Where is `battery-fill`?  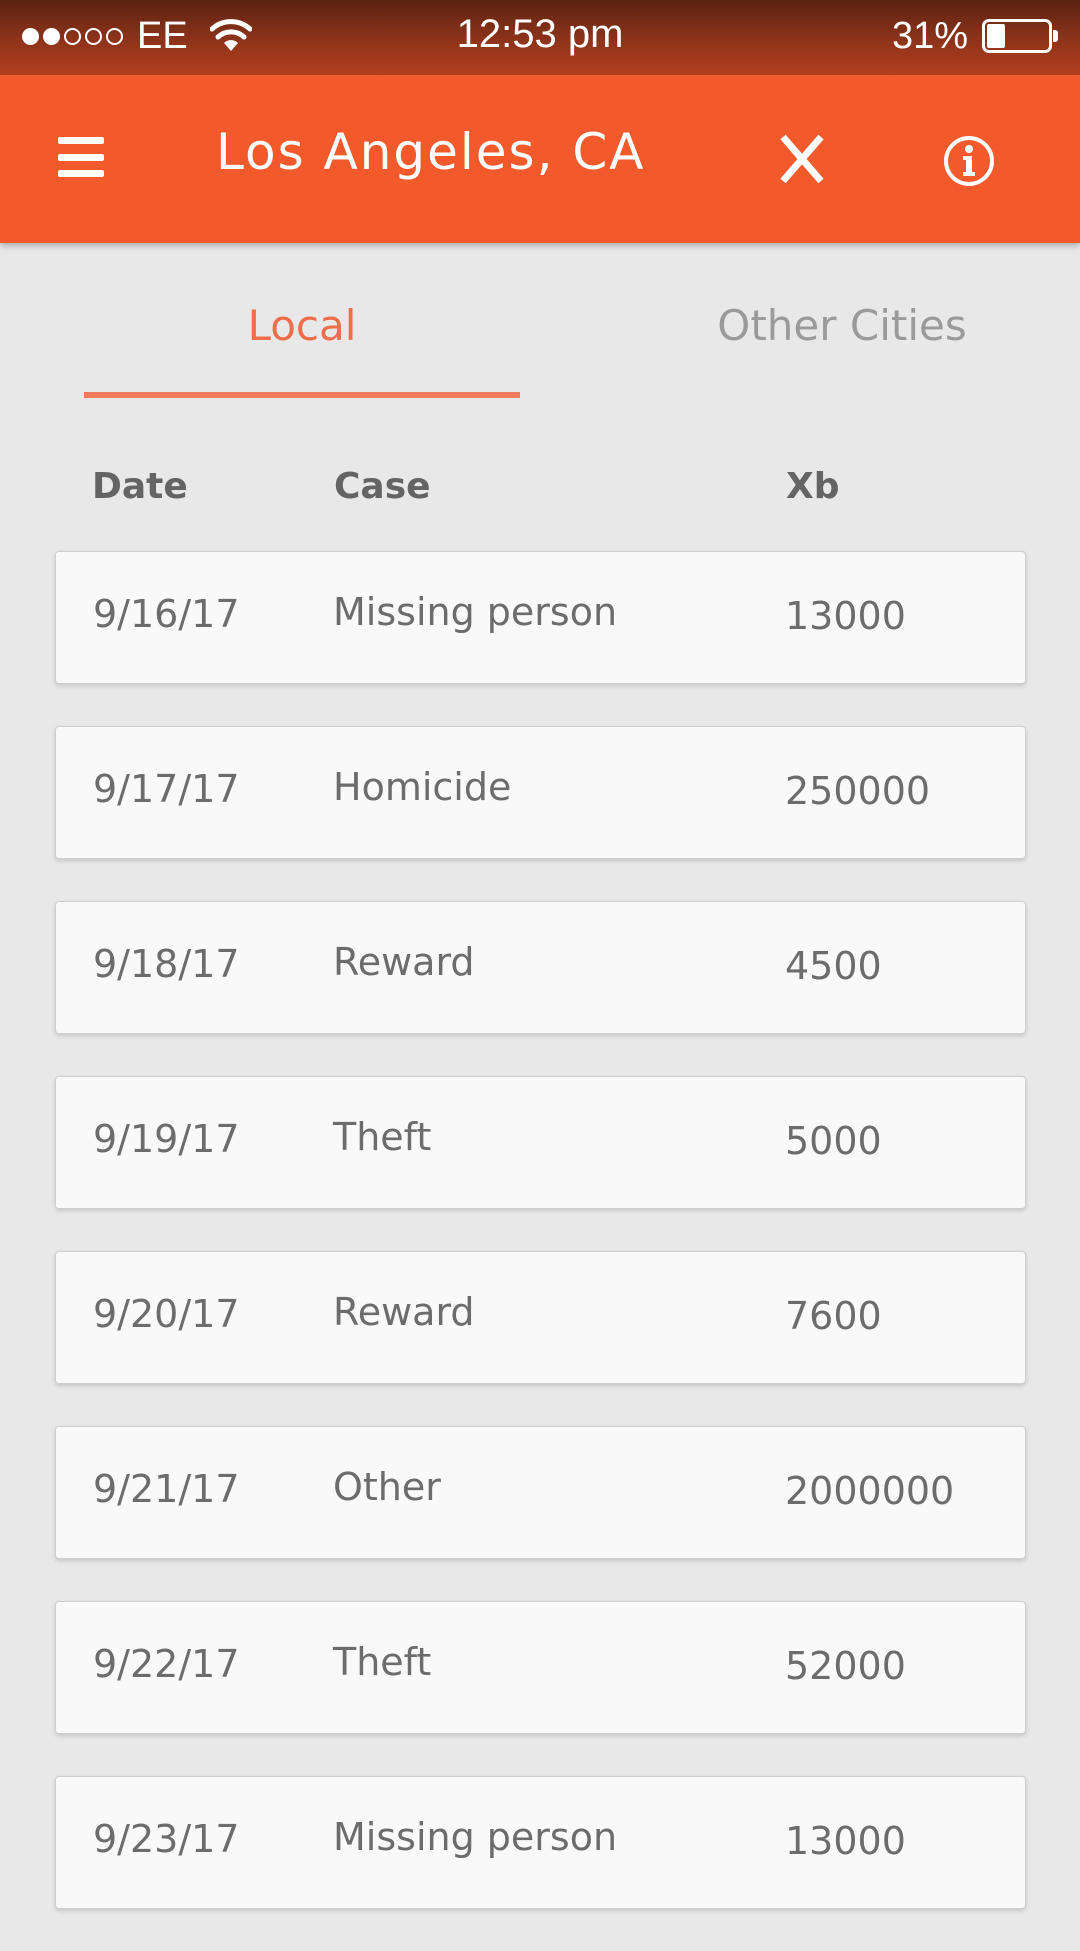
battery-fill is located at coordinates (996, 36).